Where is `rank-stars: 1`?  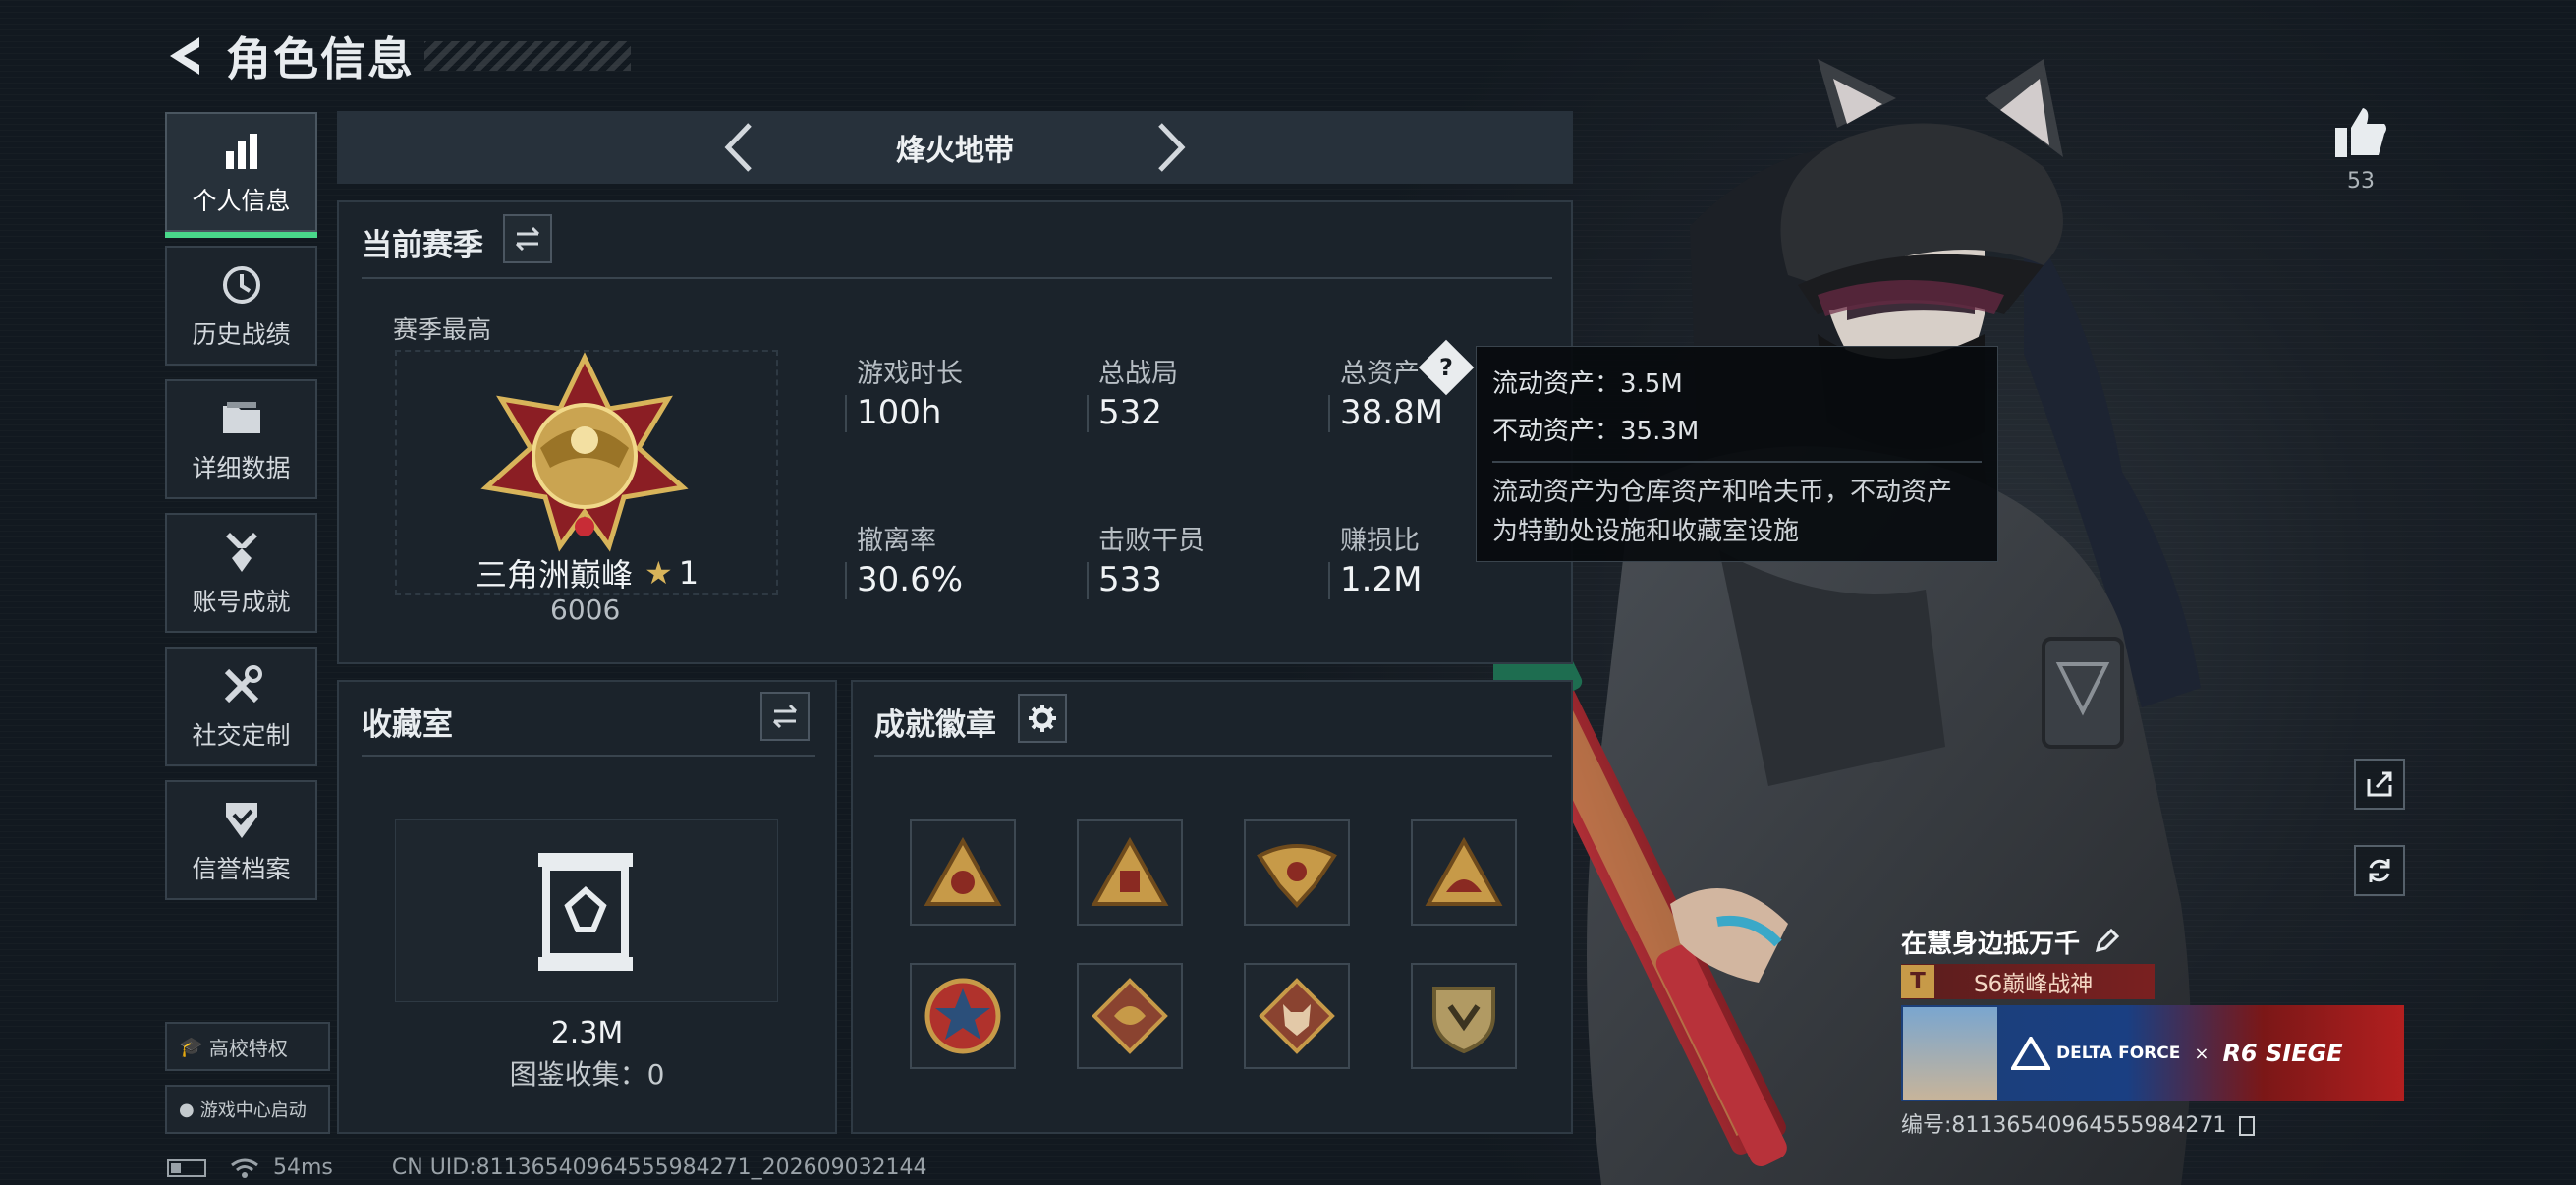 rank-stars: 1 is located at coordinates (689, 573).